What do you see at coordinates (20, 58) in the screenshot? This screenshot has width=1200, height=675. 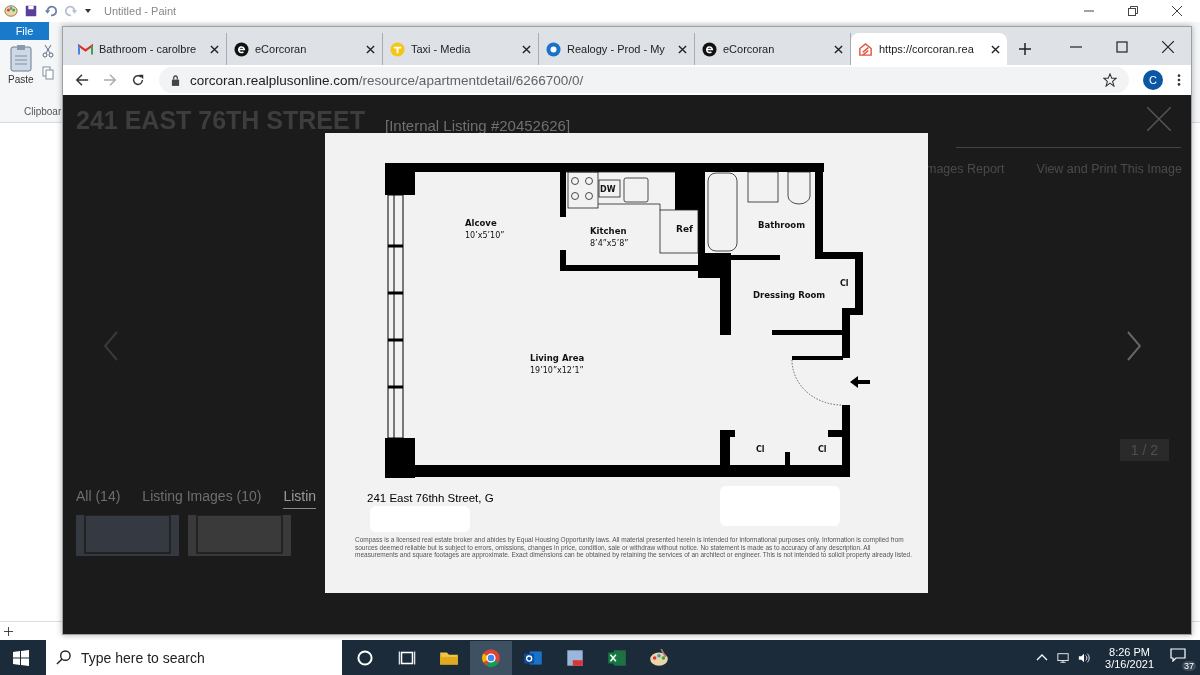 I see `clipboard-icon` at bounding box center [20, 58].